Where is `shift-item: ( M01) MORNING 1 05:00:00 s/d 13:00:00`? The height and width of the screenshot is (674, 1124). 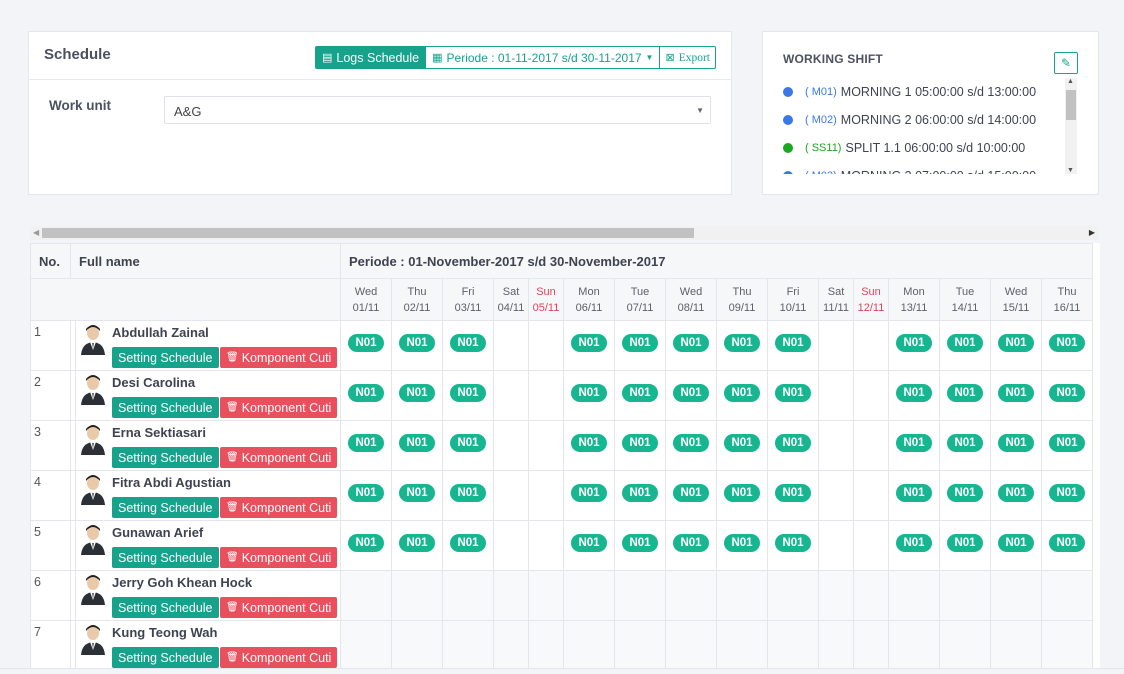
shift-item: ( M01) MORNING 1 05:00:00 s/d 13:00:00 is located at coordinates (917, 92).